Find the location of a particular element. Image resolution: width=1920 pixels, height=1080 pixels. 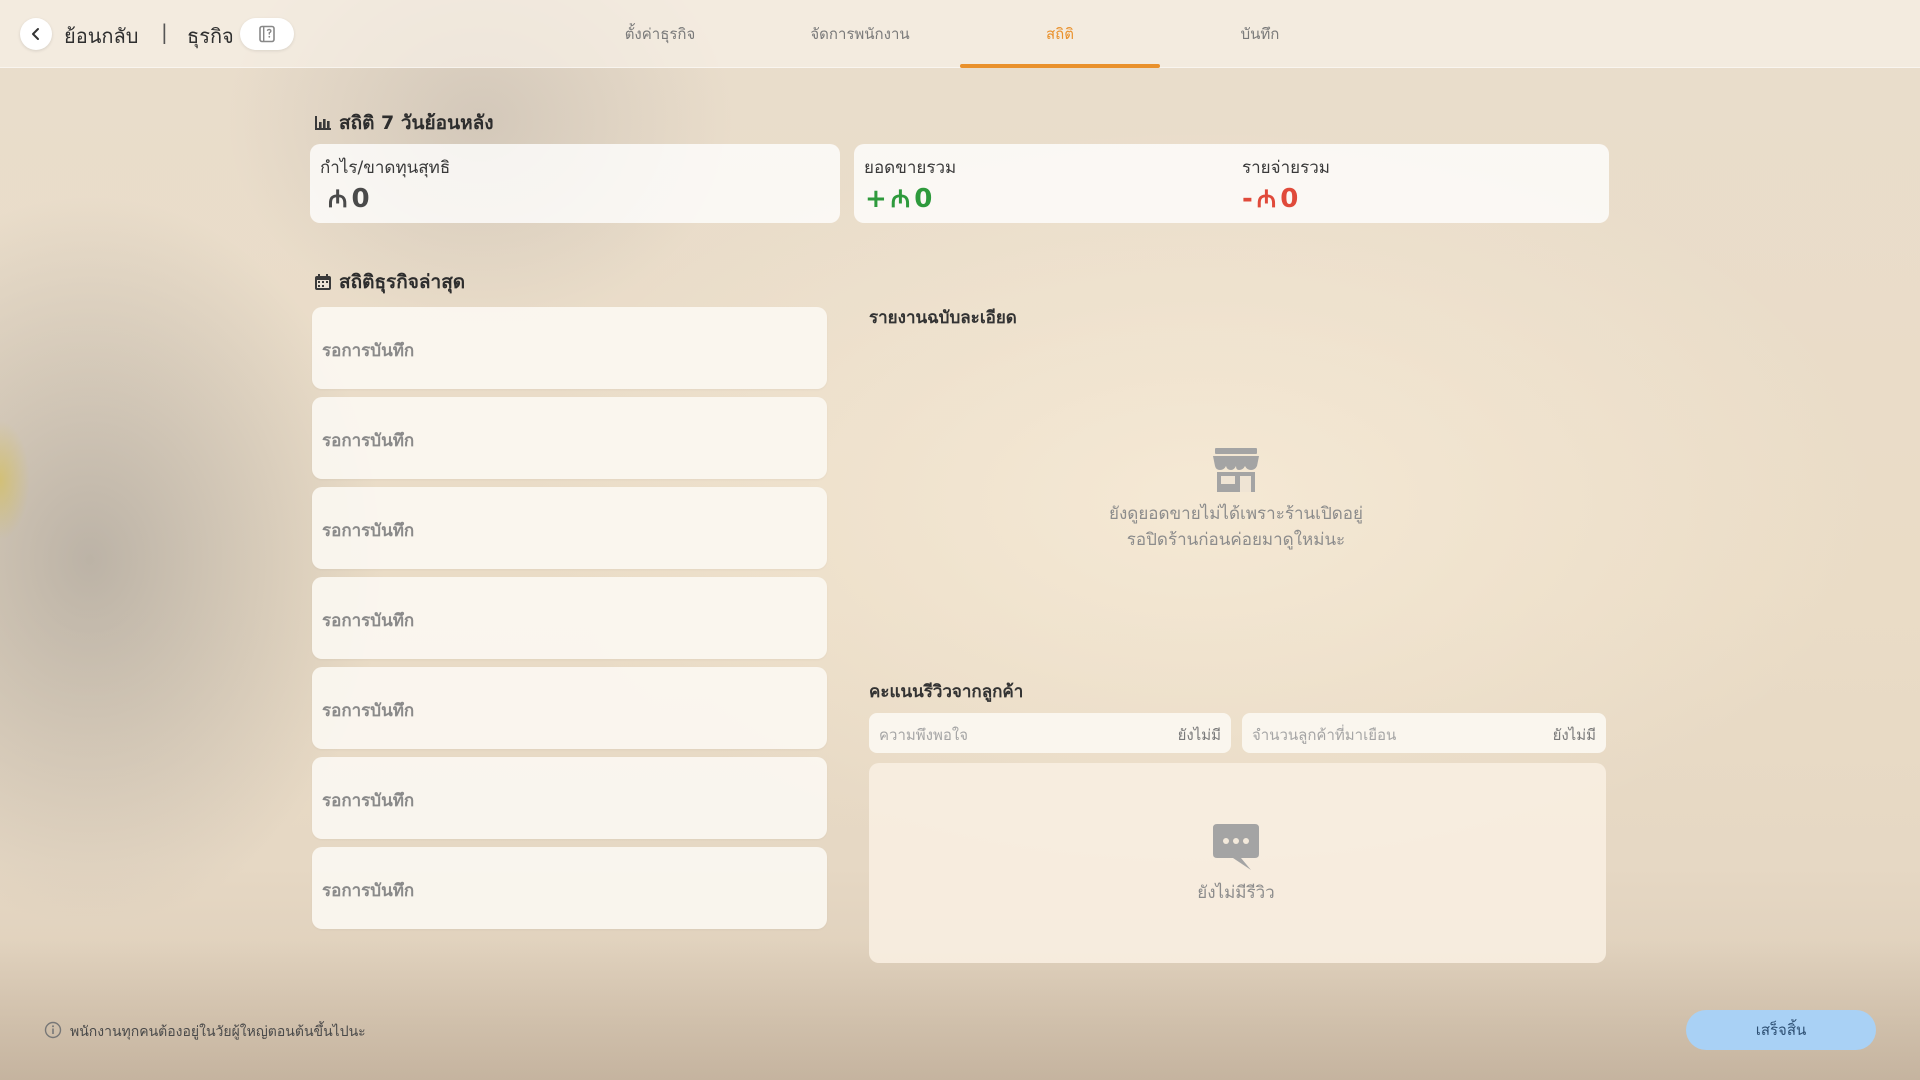

stats-7-days-title: สถิติ 7 วันย้อนหลัง is located at coordinates (416, 123).